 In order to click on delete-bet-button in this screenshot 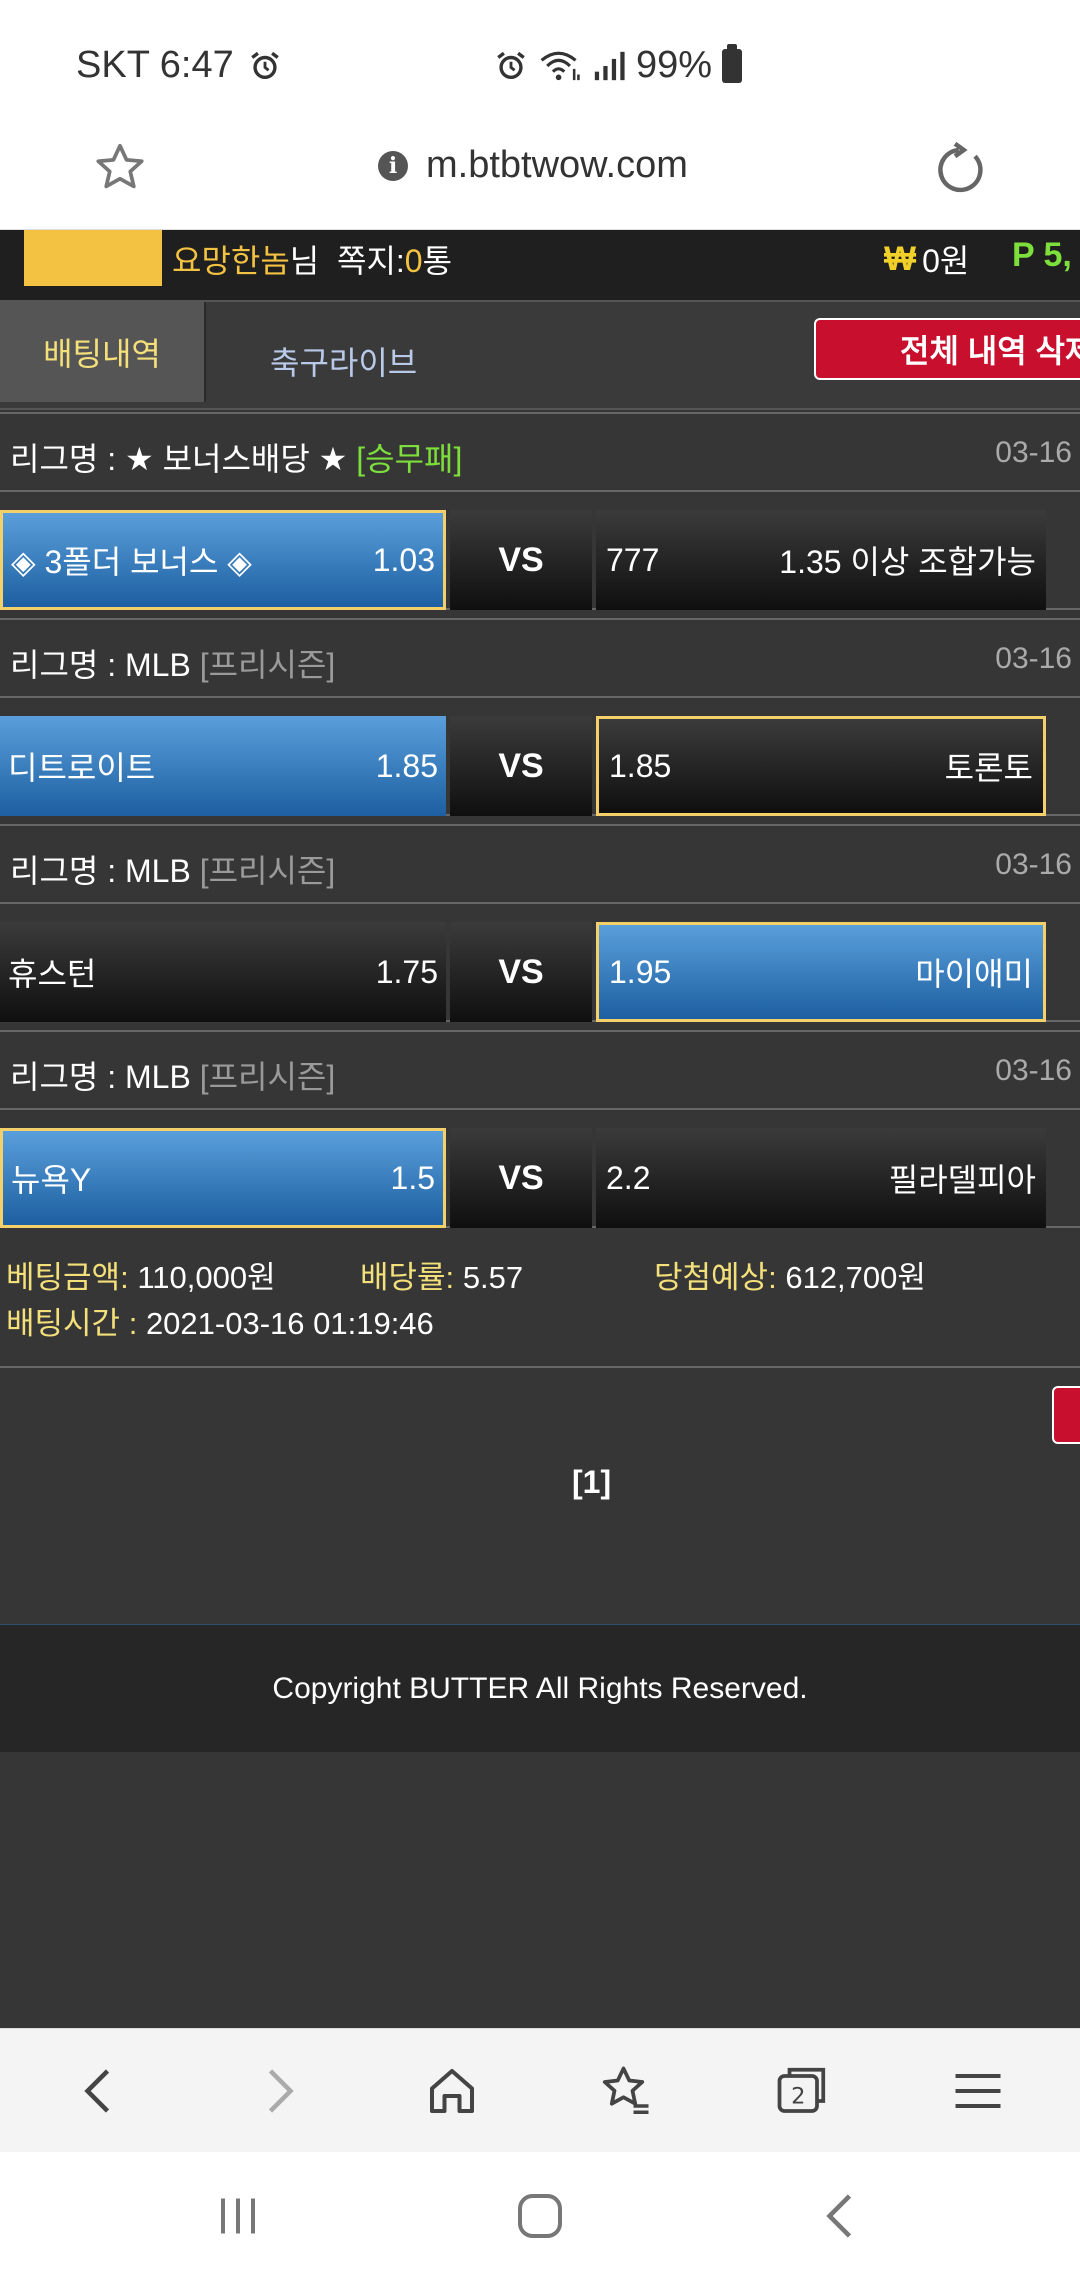, I will do `click(1066, 1415)`.